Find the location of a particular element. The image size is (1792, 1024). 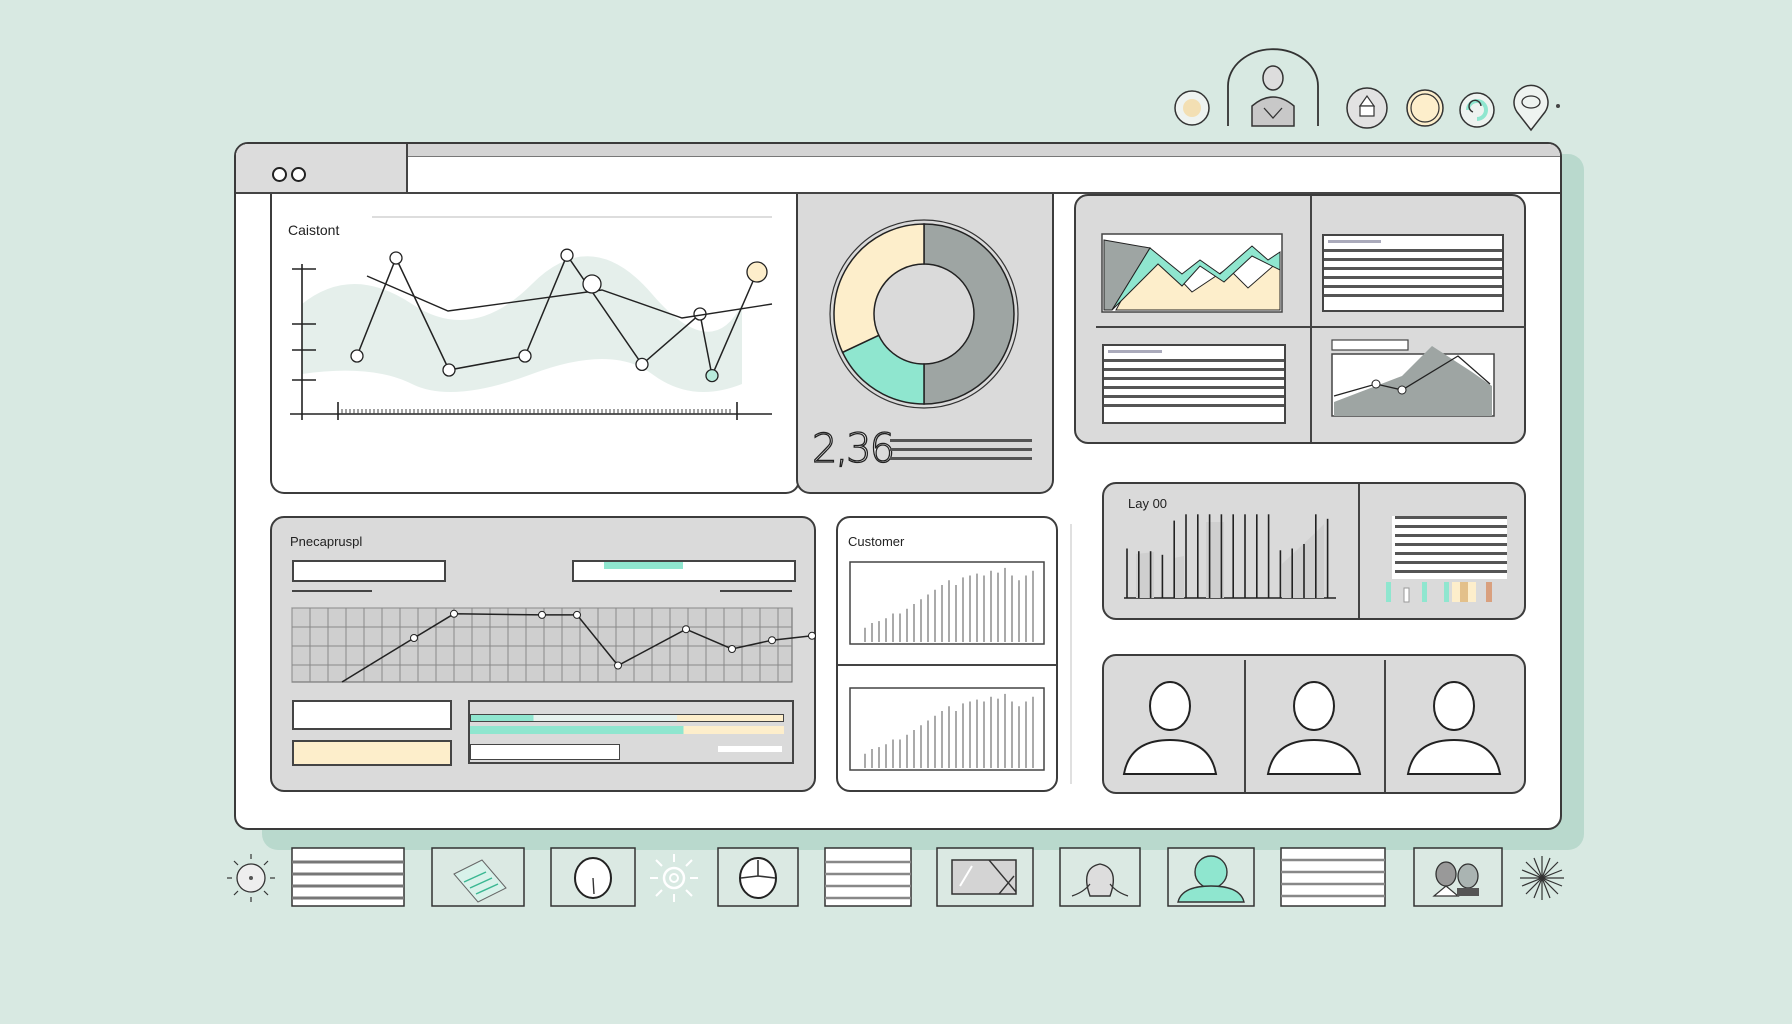

sun-icon is located at coordinates (674, 878).